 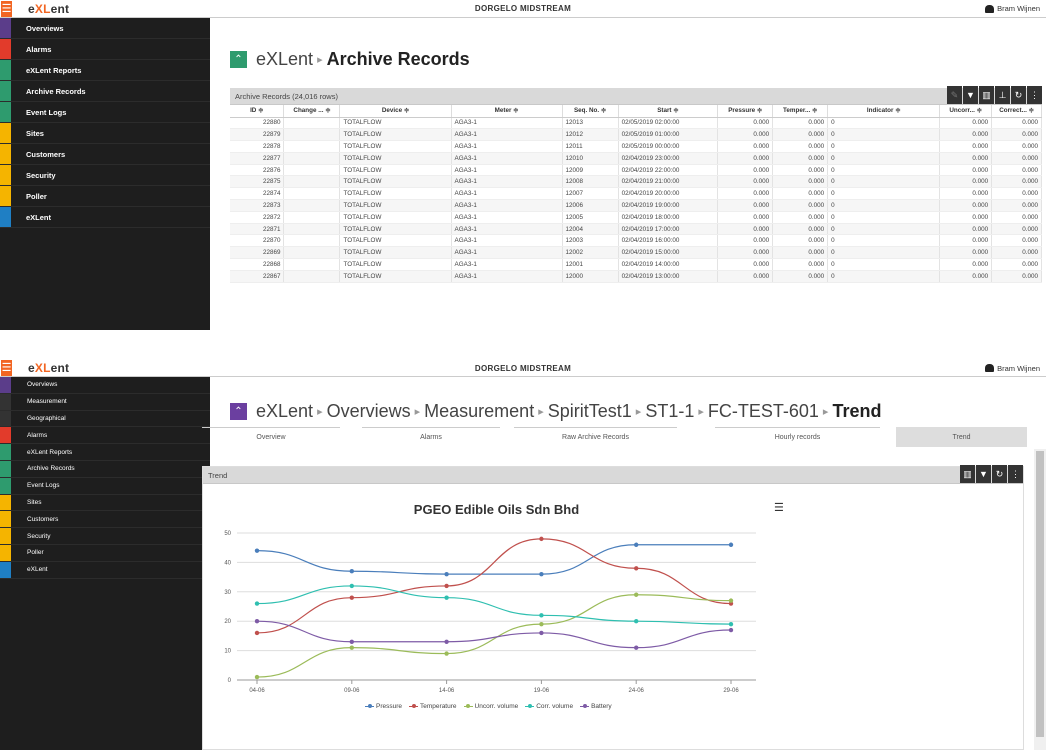 I want to click on column-header: Change ... ≑, so click(x=312, y=111).